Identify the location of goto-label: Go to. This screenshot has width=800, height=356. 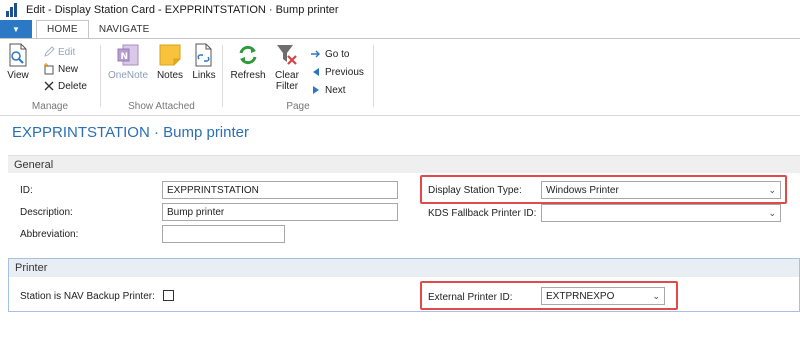
(337, 54).